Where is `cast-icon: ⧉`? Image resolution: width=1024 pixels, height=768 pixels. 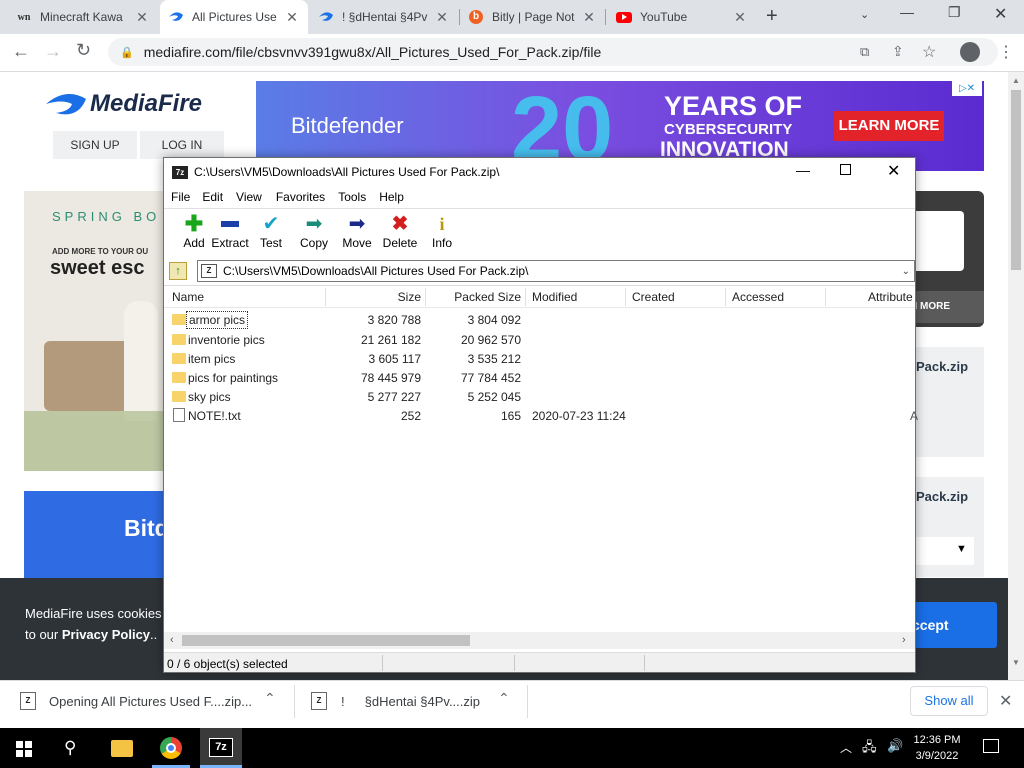 cast-icon: ⧉ is located at coordinates (864, 52).